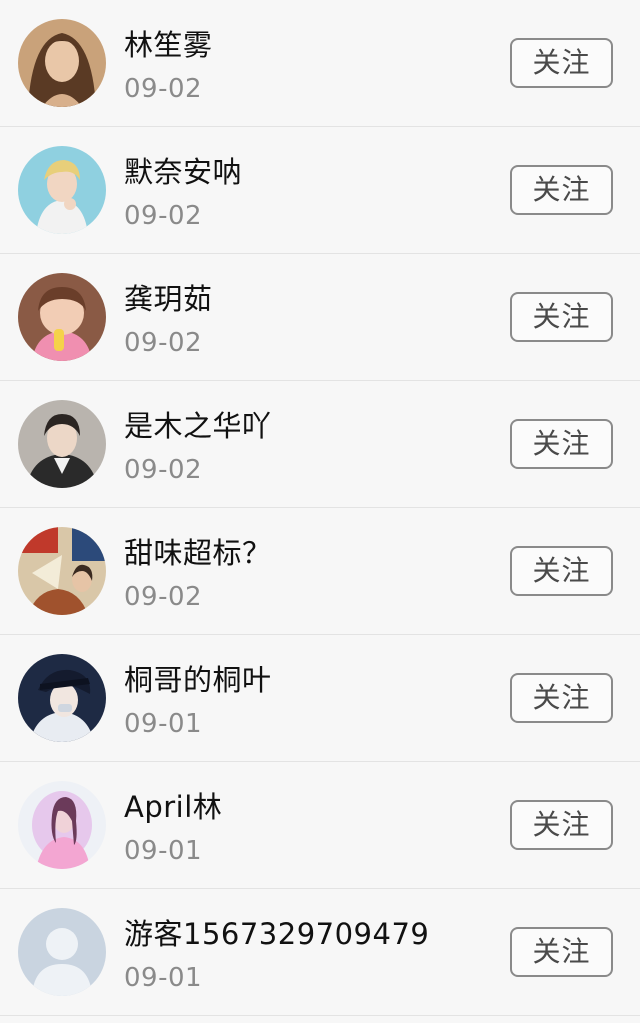 The width and height of the screenshot is (640, 1023). What do you see at coordinates (183, 170) in the screenshot?
I see `user-name: 默奈安呐` at bounding box center [183, 170].